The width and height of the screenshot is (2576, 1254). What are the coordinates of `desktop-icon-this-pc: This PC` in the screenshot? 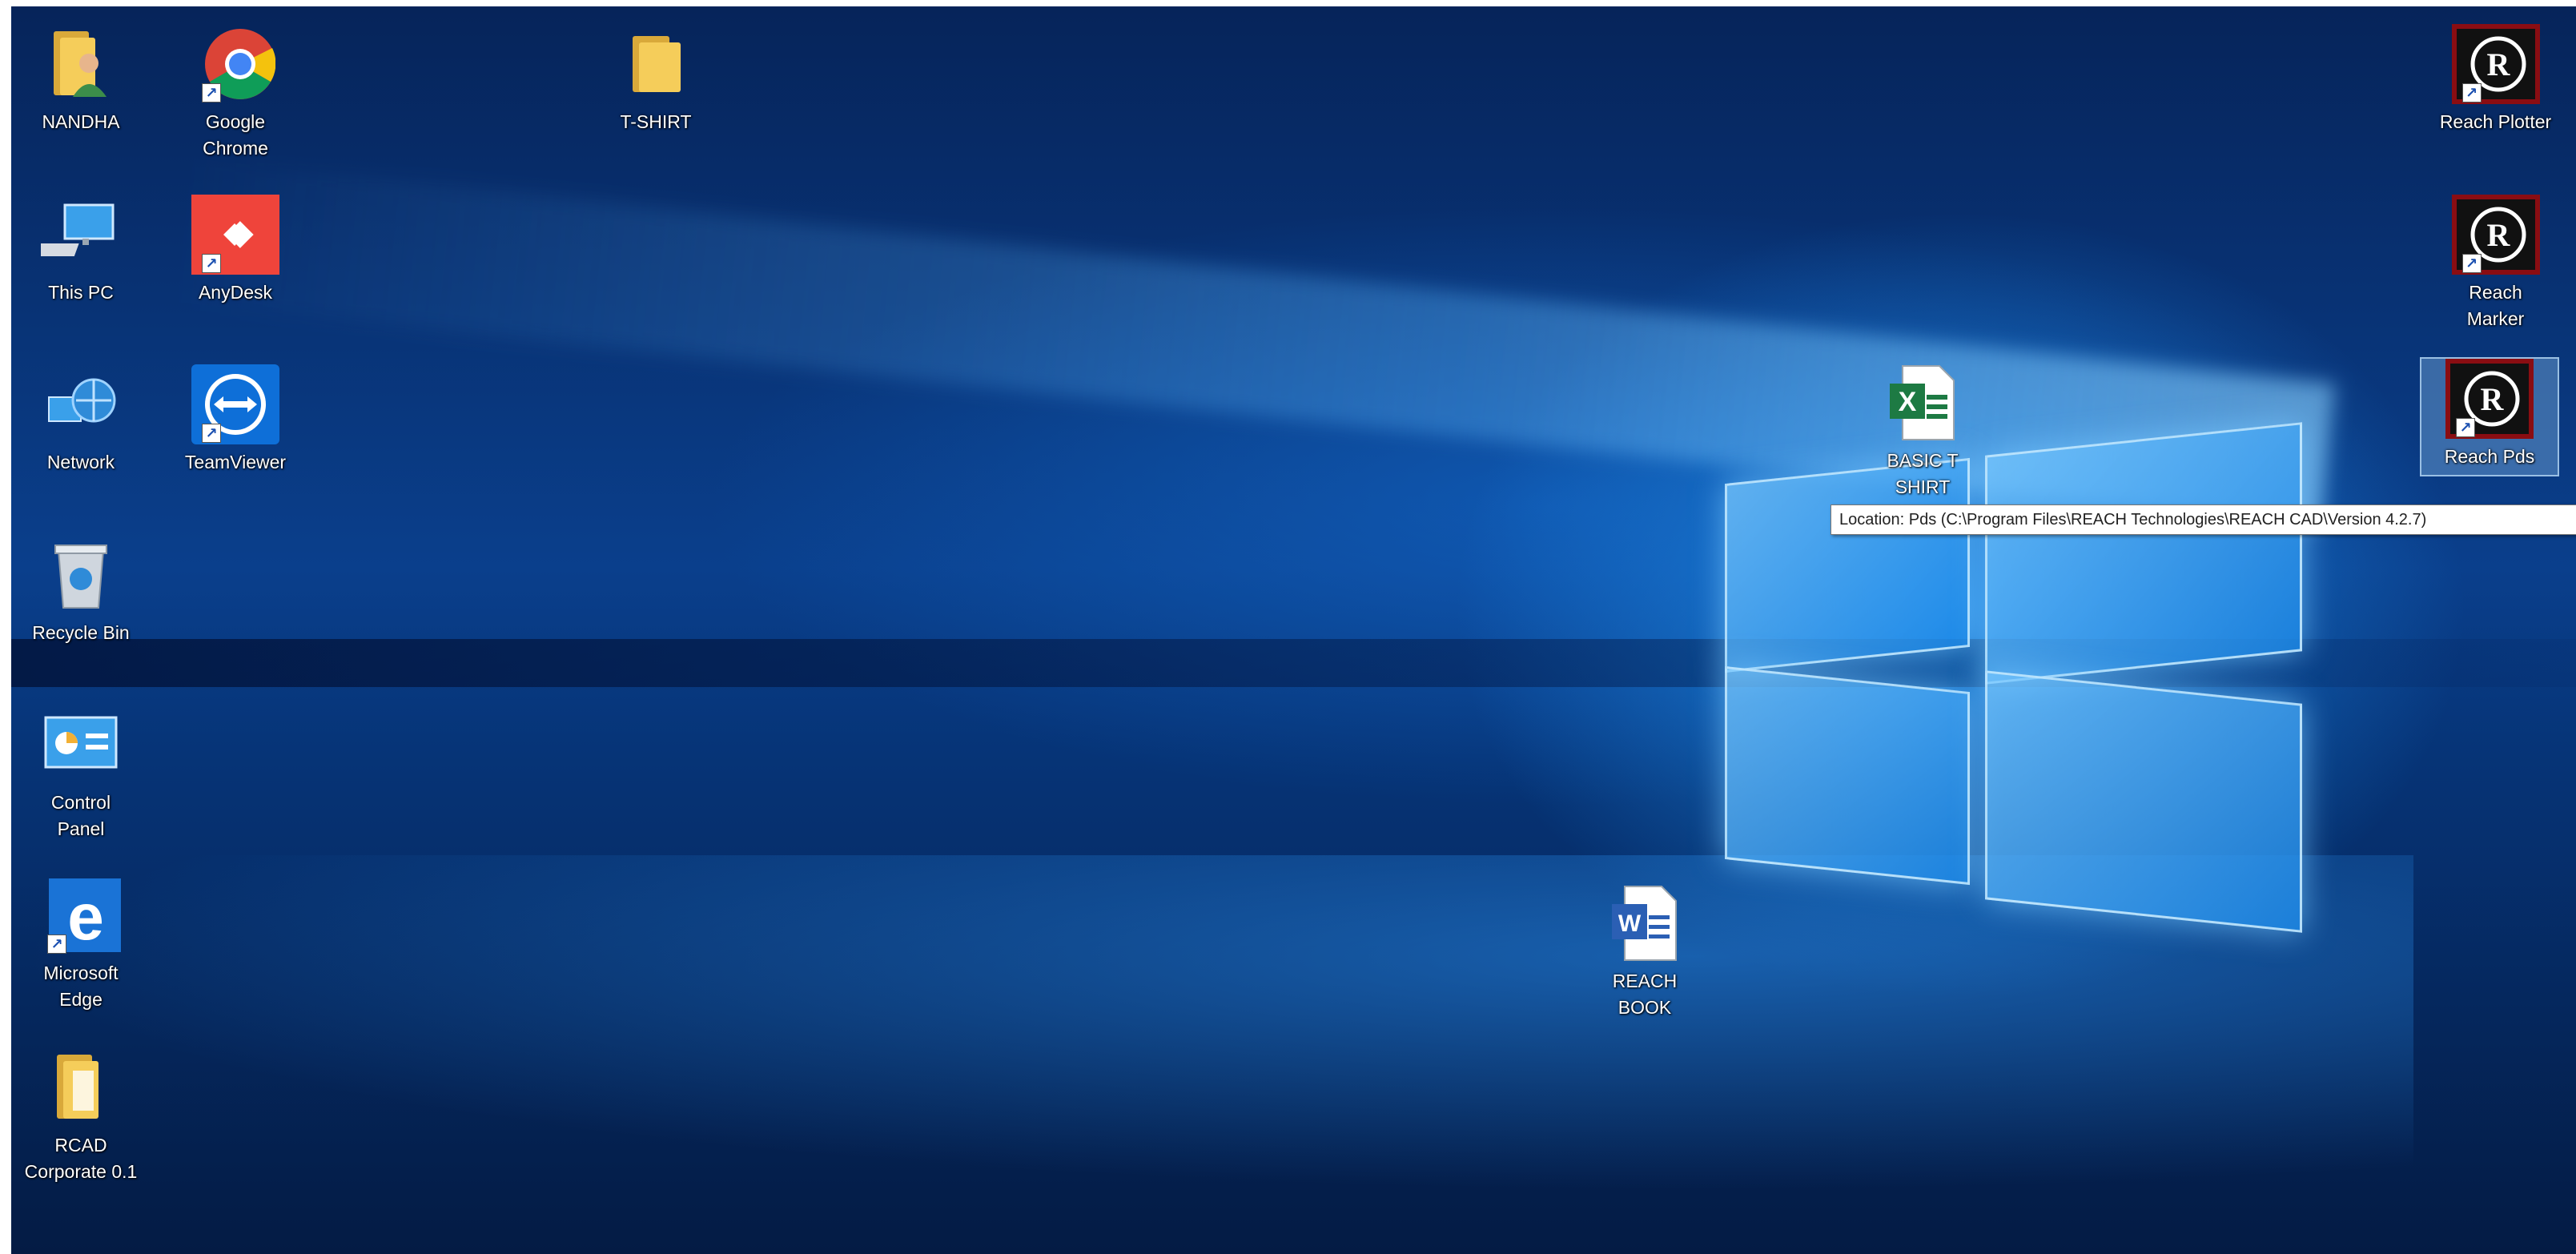 It's located at (81, 250).